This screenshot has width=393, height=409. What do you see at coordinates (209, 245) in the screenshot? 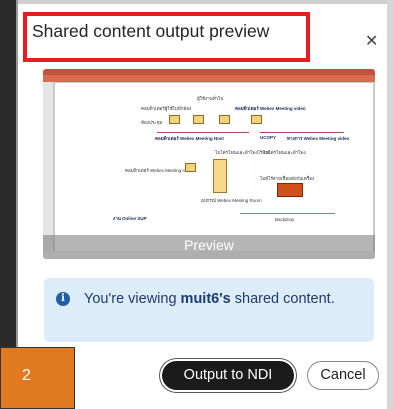
I see `preview-label: Preview` at bounding box center [209, 245].